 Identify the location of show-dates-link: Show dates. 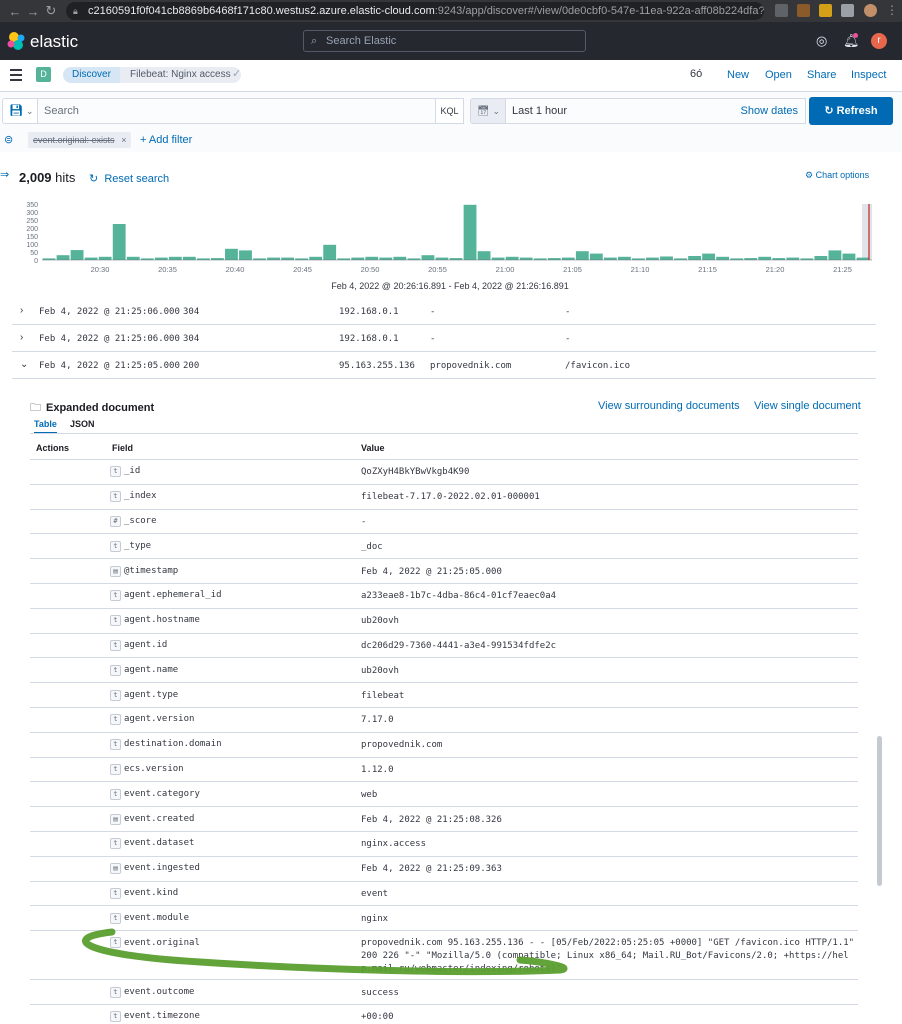
(769, 111).